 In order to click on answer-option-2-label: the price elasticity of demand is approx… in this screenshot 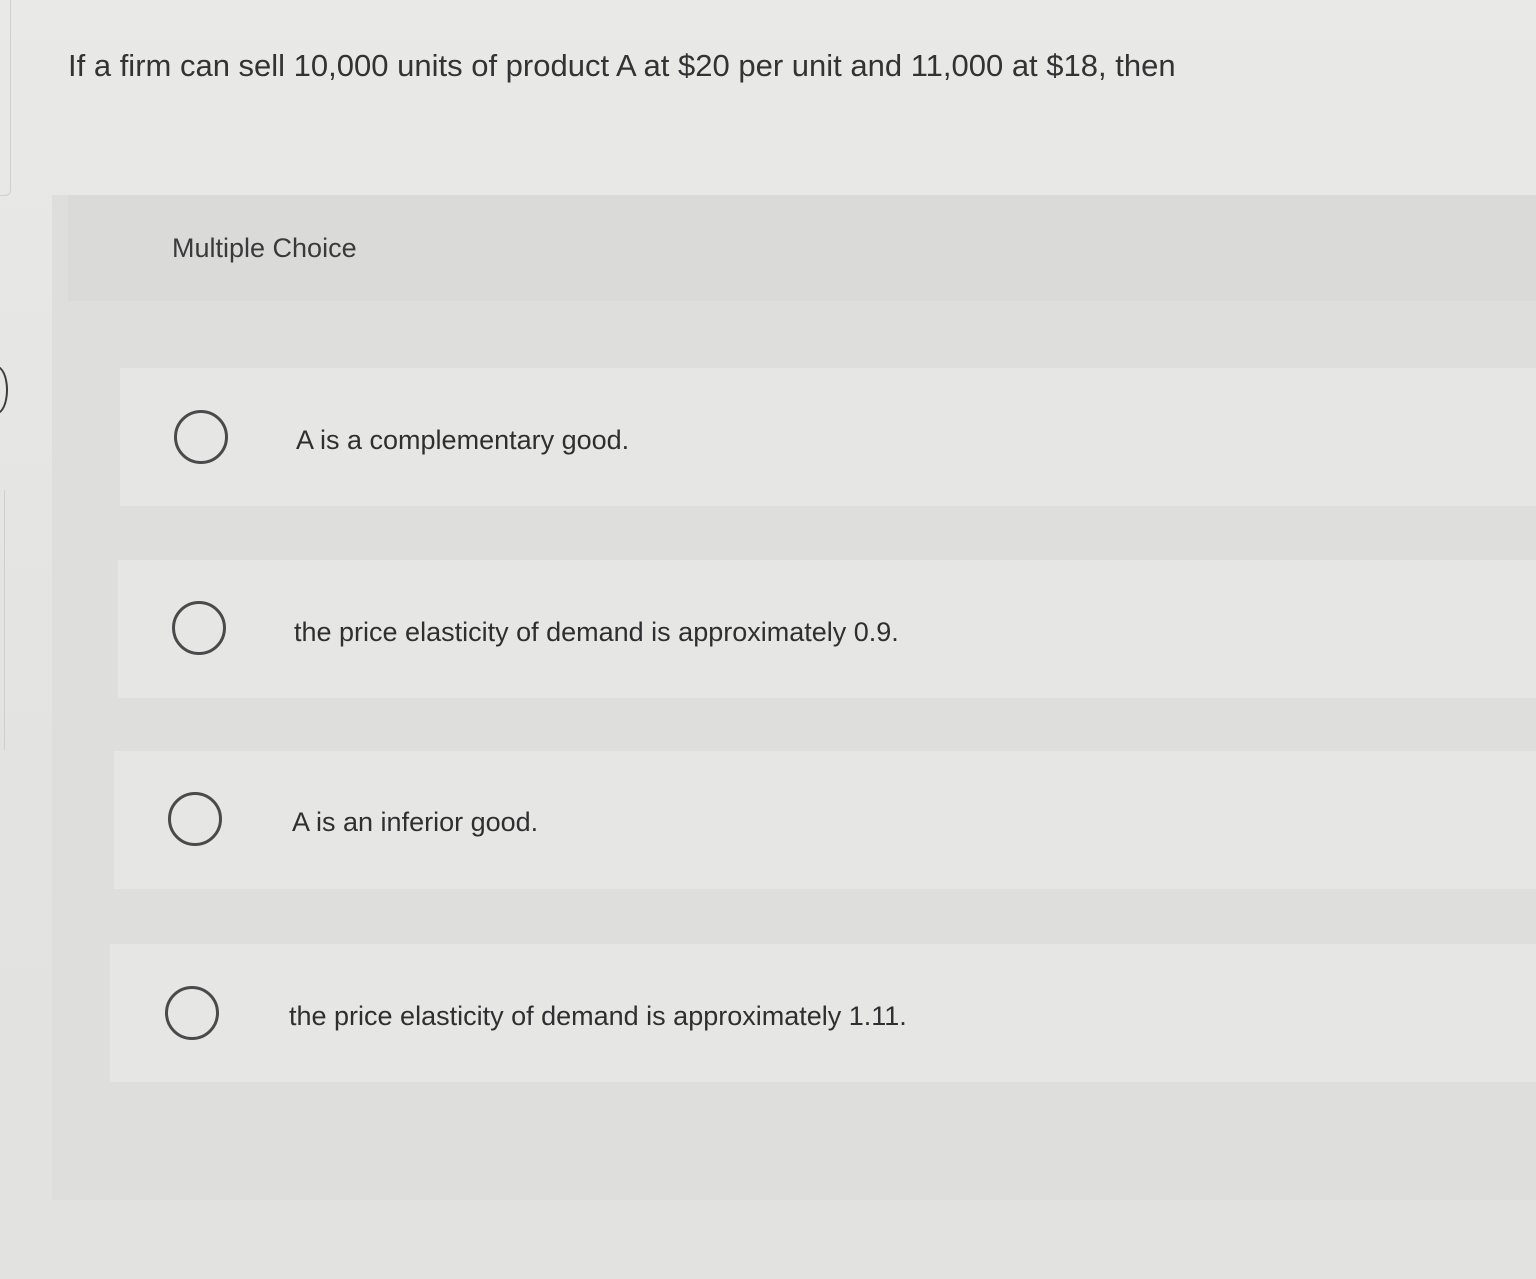, I will do `click(596, 632)`.